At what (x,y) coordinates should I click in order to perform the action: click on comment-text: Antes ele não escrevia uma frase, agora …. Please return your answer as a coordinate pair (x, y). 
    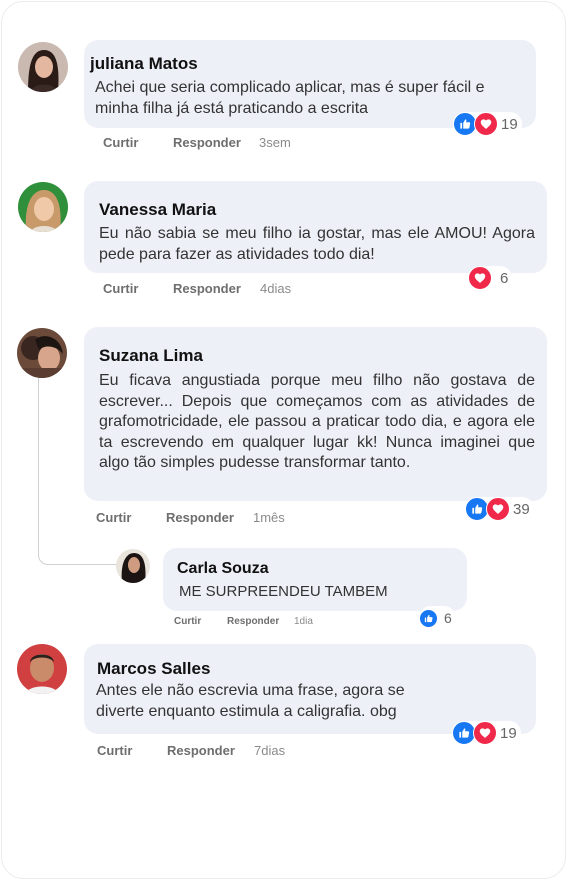
    Looking at the image, I should click on (250, 701).